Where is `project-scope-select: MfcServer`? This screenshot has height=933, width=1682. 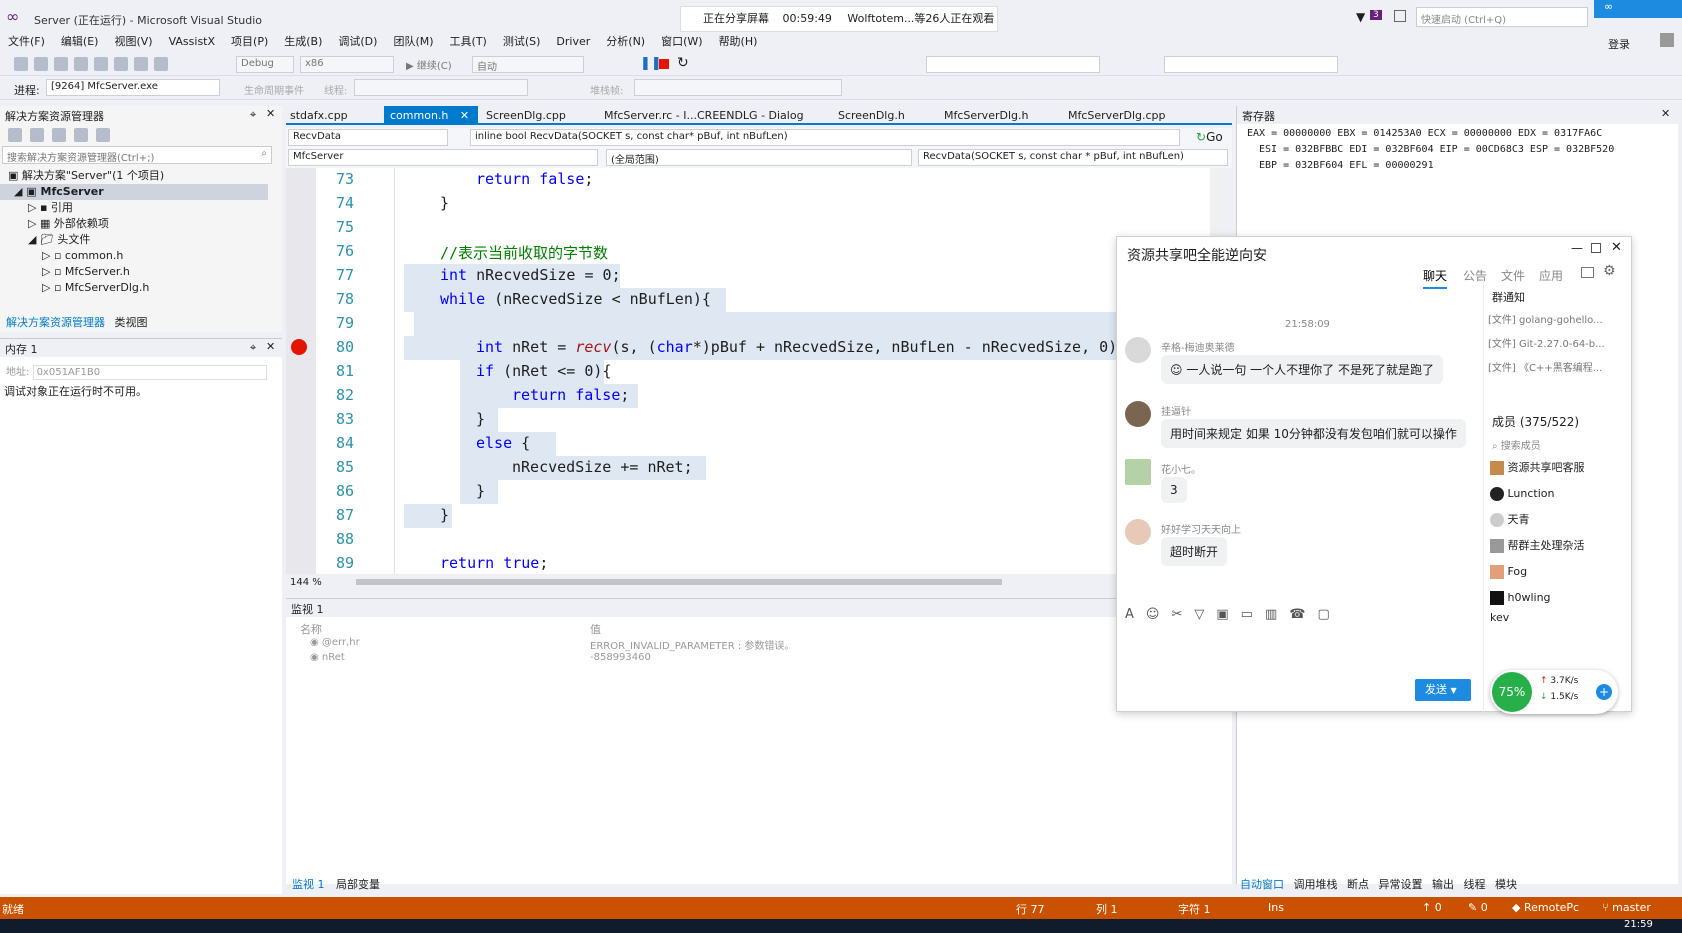 project-scope-select: MfcServer is located at coordinates (443, 157).